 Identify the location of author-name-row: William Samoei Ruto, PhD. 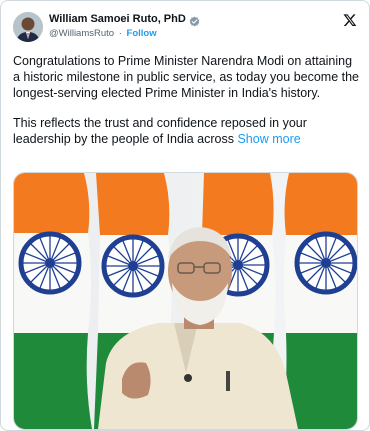
(124, 19).